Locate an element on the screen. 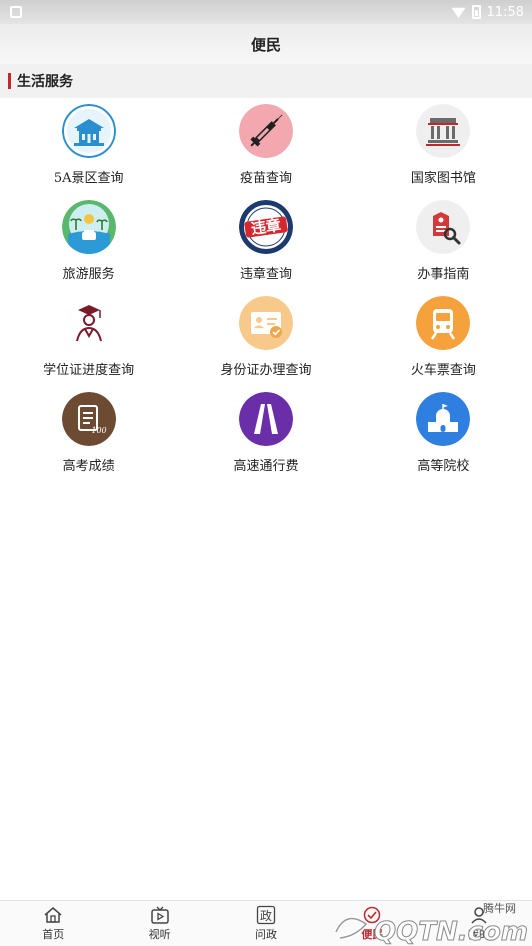 Image resolution: width=532 pixels, height=946 pixels. nav-label-home: 首页 is located at coordinates (53, 934).